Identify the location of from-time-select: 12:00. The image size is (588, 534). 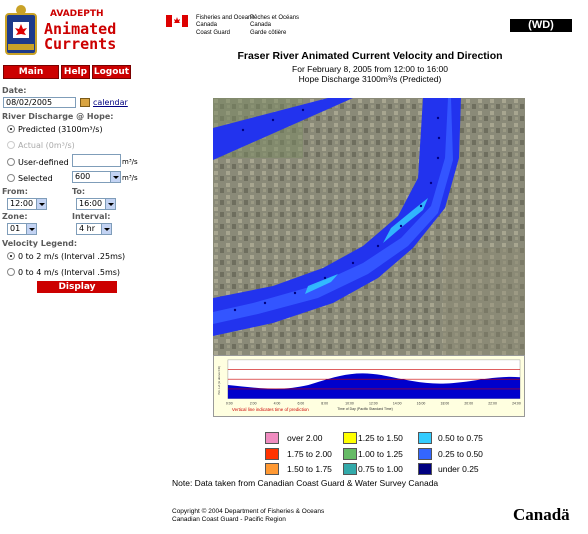
(27, 204).